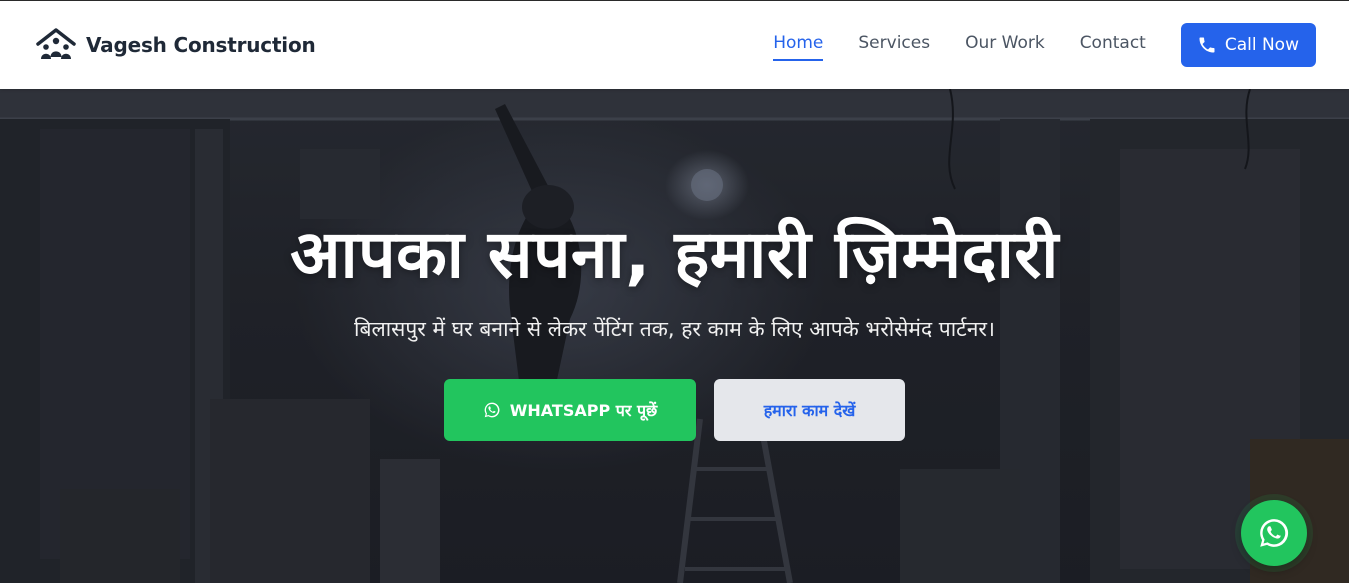 This screenshot has height=583, width=1349. What do you see at coordinates (809, 410) in the screenshot?
I see `view-work-button: हमारा काम देखें` at bounding box center [809, 410].